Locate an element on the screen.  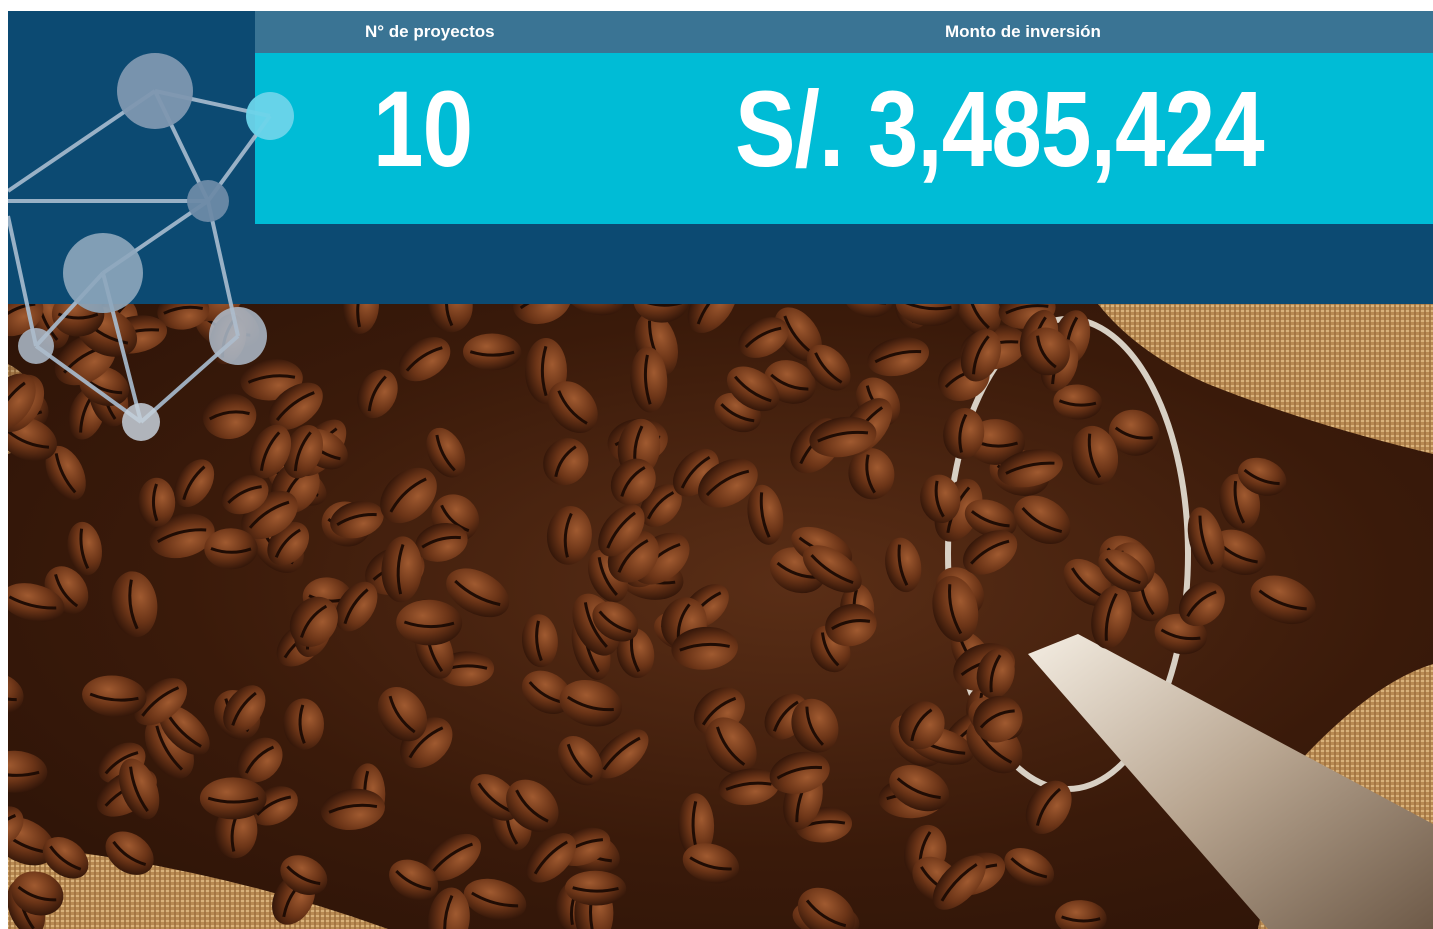
stats-header: N° de proyectos Monto de inversión is located at coordinates (844, 32).